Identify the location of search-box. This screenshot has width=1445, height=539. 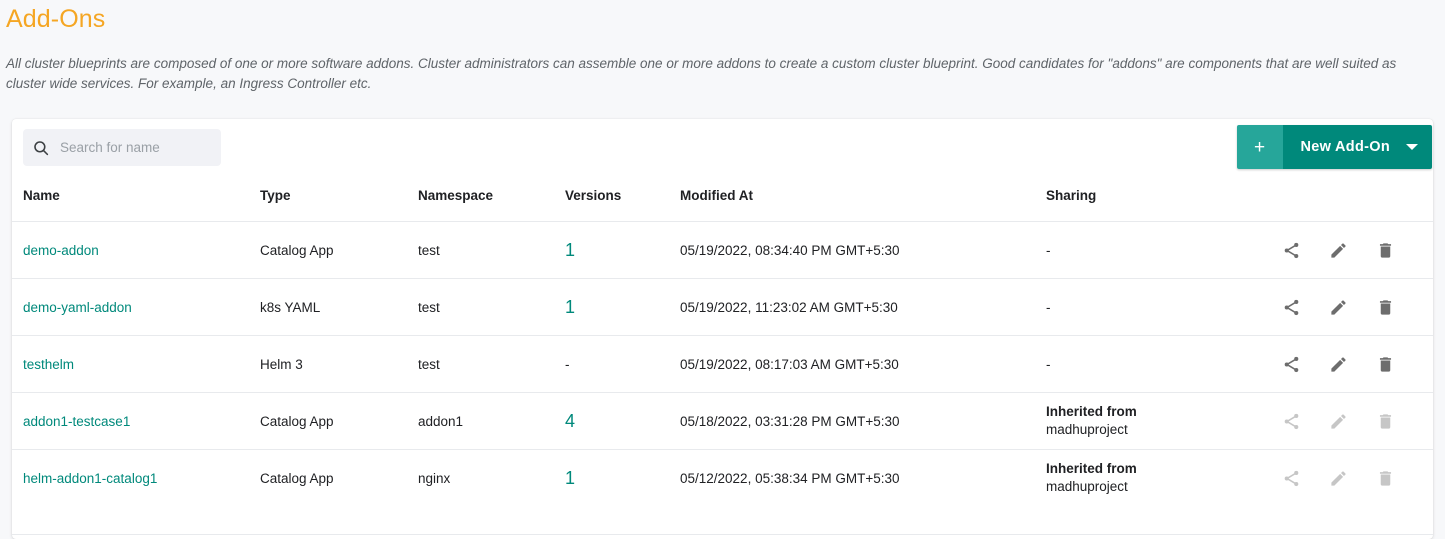
(122, 147).